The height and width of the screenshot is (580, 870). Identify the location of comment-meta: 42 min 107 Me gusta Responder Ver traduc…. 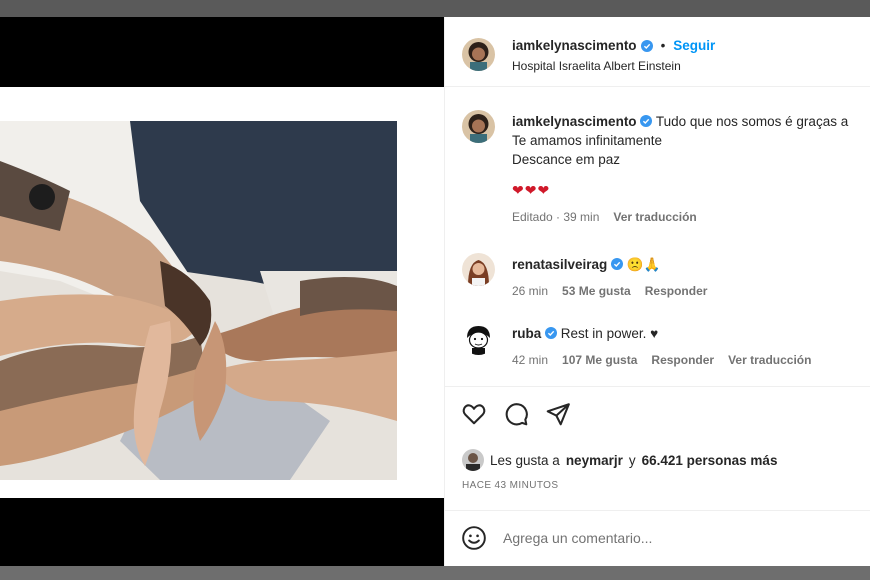
(691, 360).